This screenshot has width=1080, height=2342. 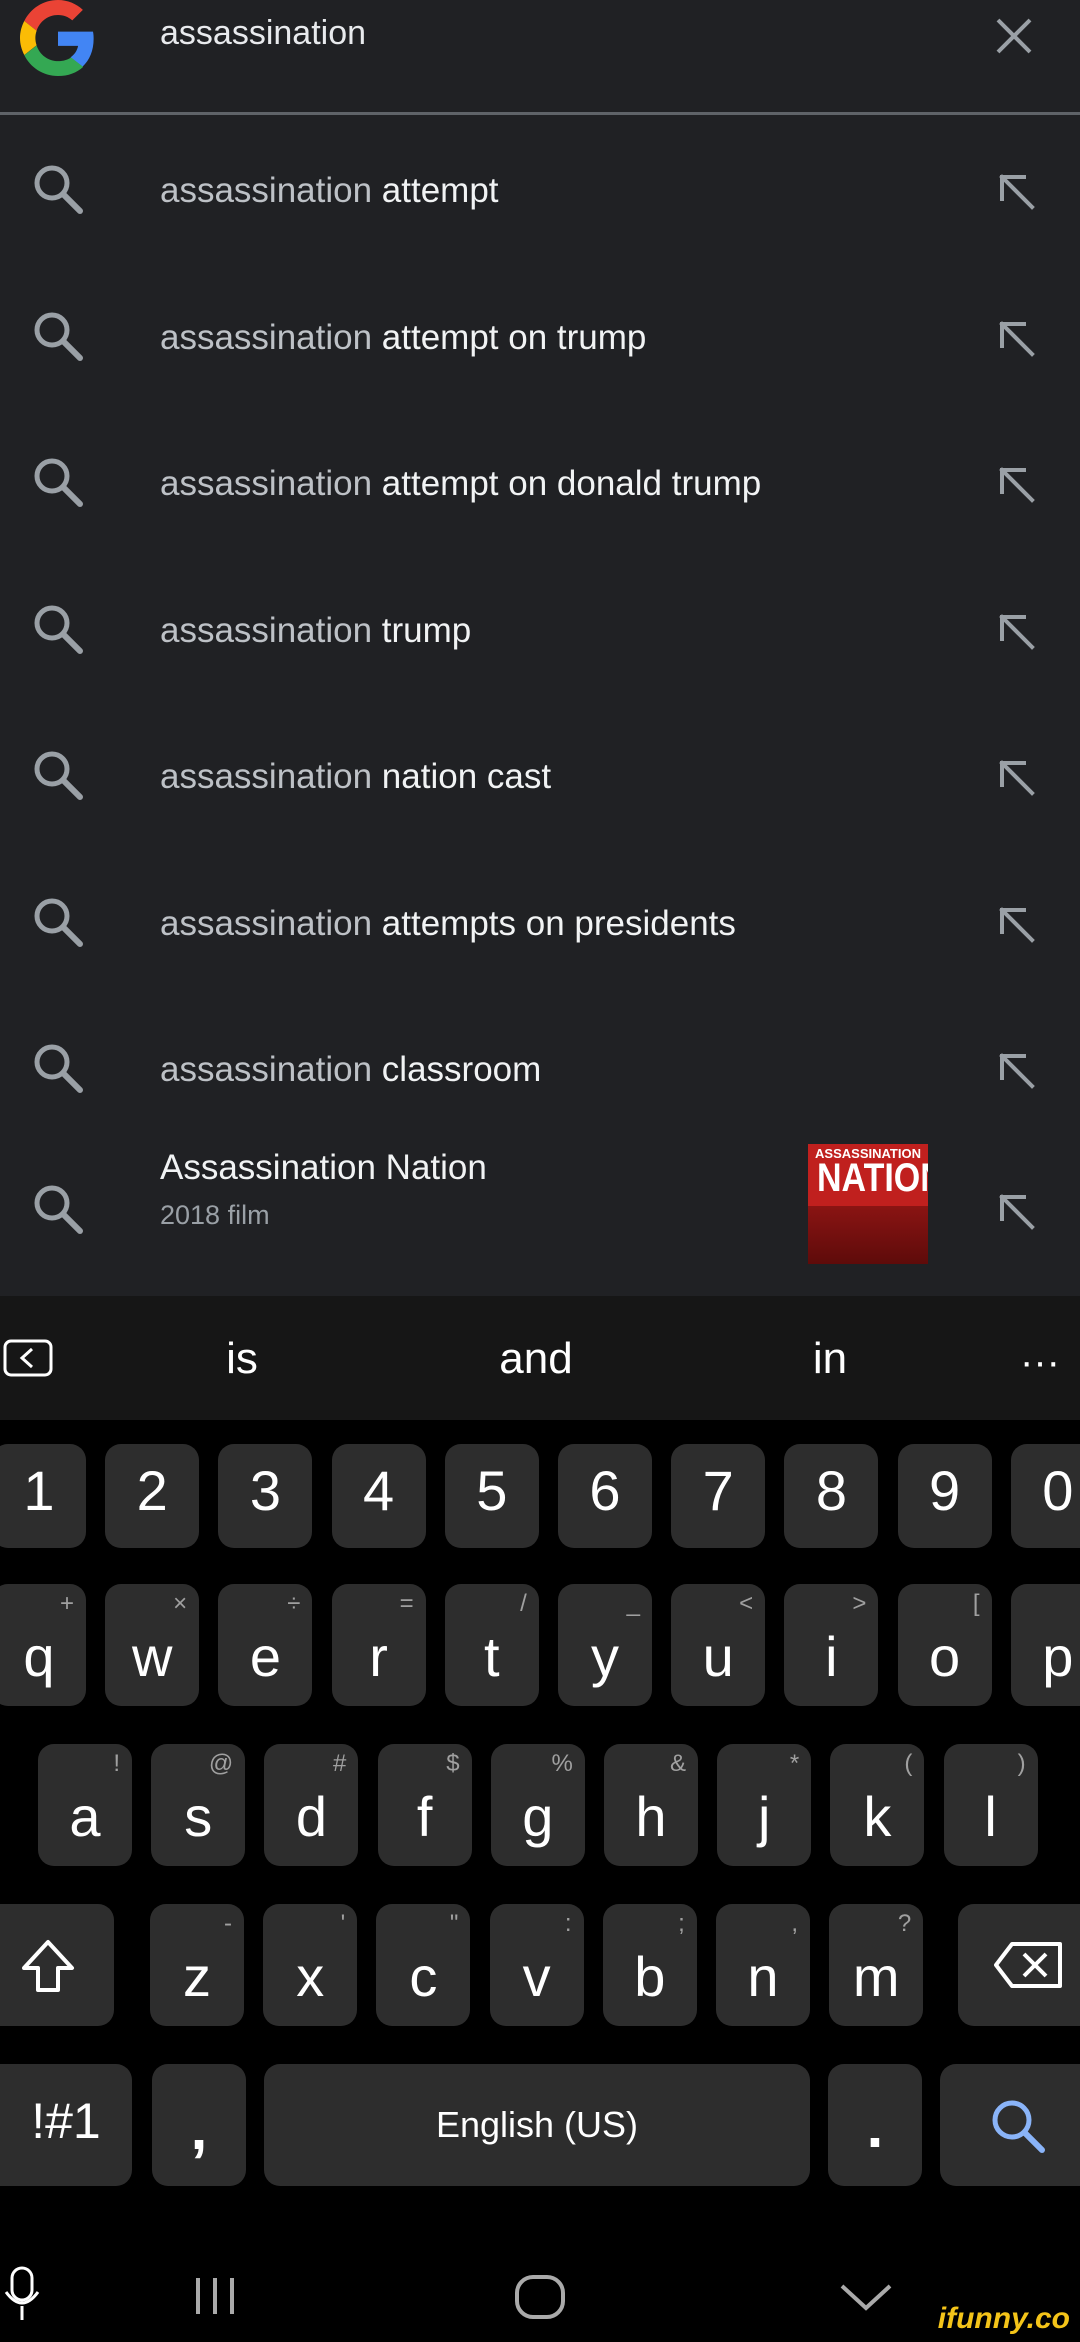 I want to click on watermark: ifunny.co, so click(x=1003, y=2318).